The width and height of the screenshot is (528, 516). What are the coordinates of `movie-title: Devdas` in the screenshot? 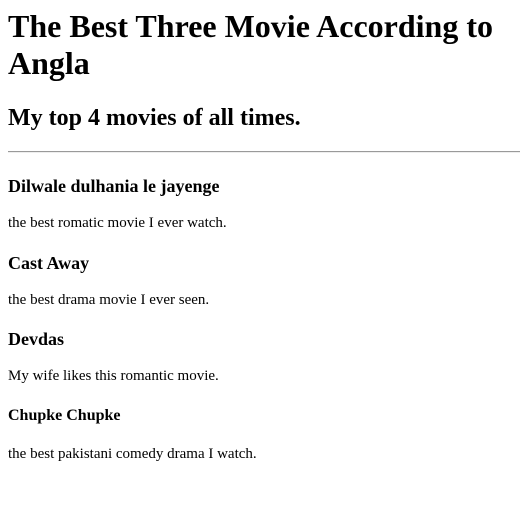 It's located at (36, 339).